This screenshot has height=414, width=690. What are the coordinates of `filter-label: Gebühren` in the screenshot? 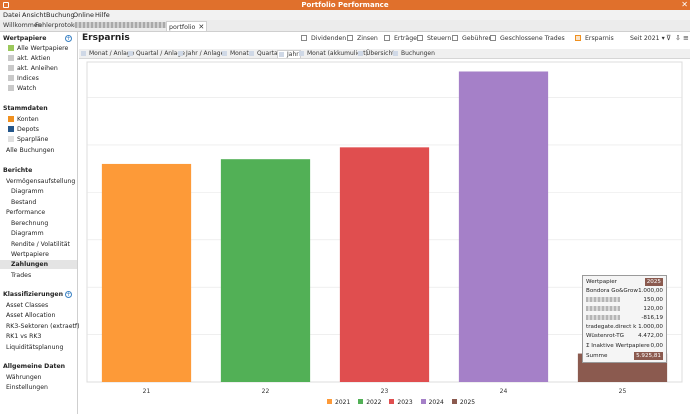 It's located at (477, 38).